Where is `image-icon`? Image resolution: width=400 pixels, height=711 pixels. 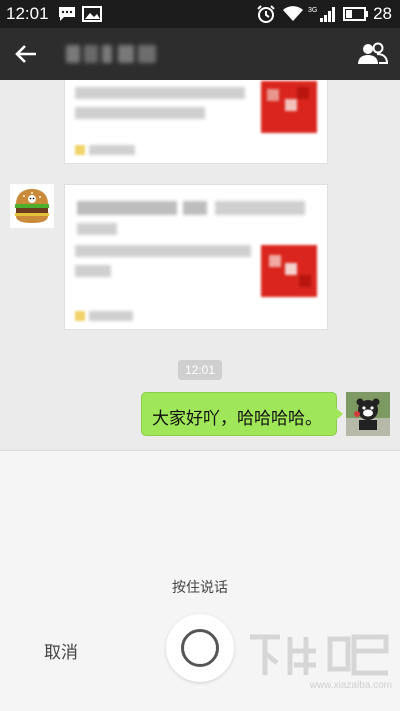 image-icon is located at coordinates (92, 14).